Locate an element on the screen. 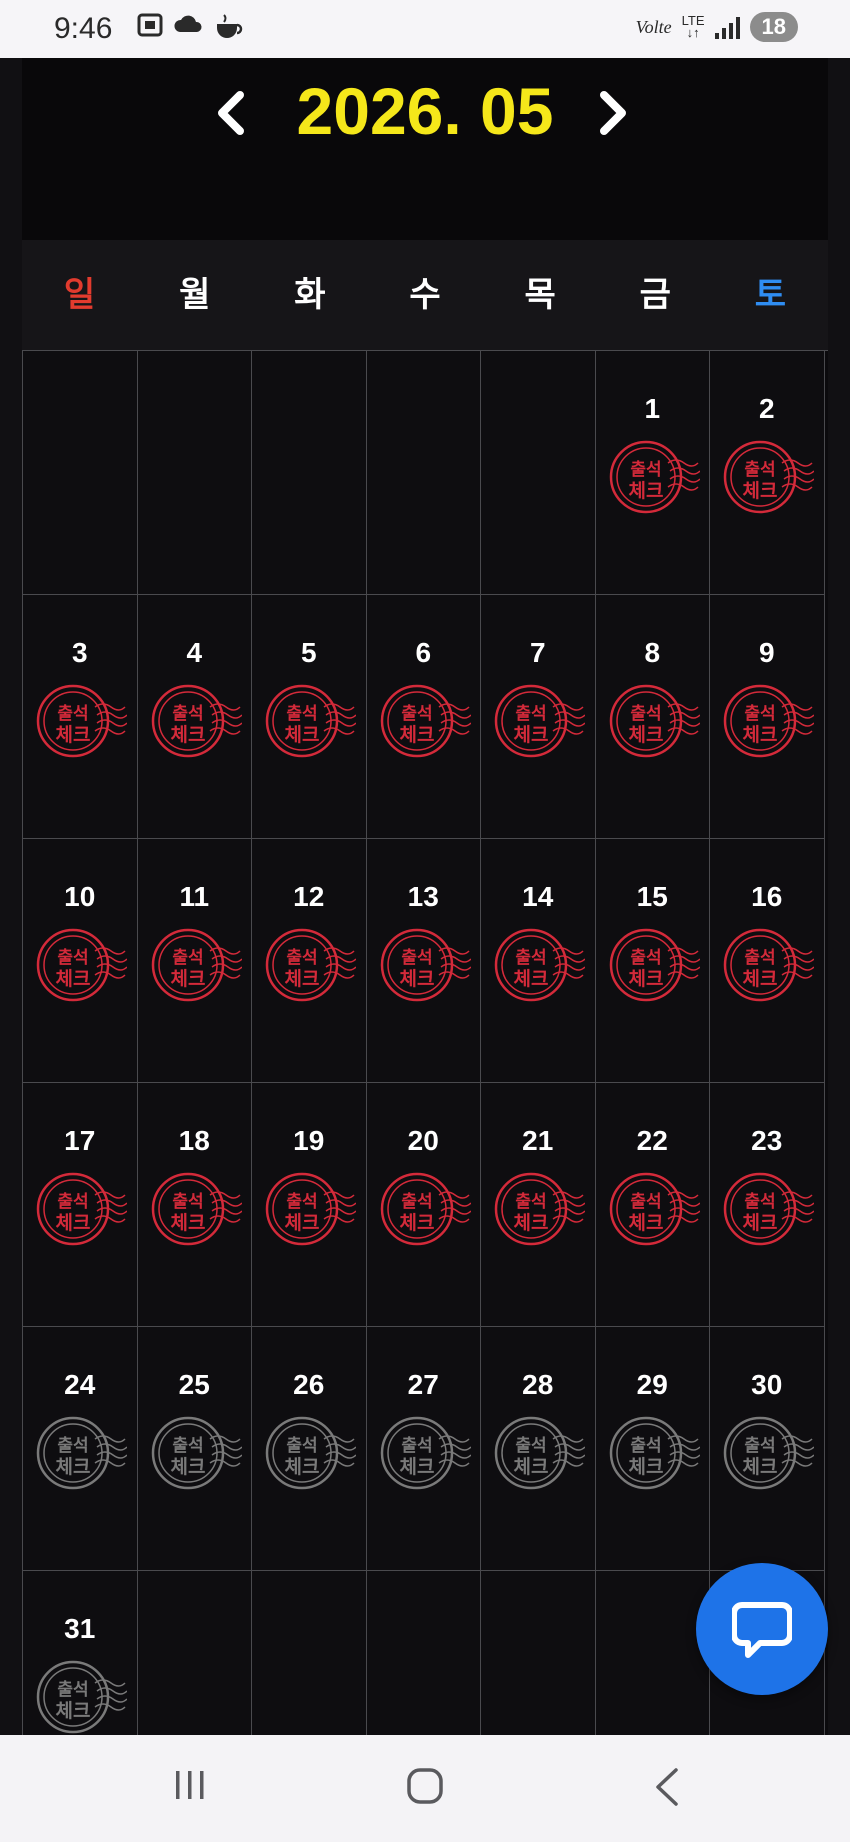 Image resolution: width=850 pixels, height=1842 pixels. next-month-button is located at coordinates (613, 118).